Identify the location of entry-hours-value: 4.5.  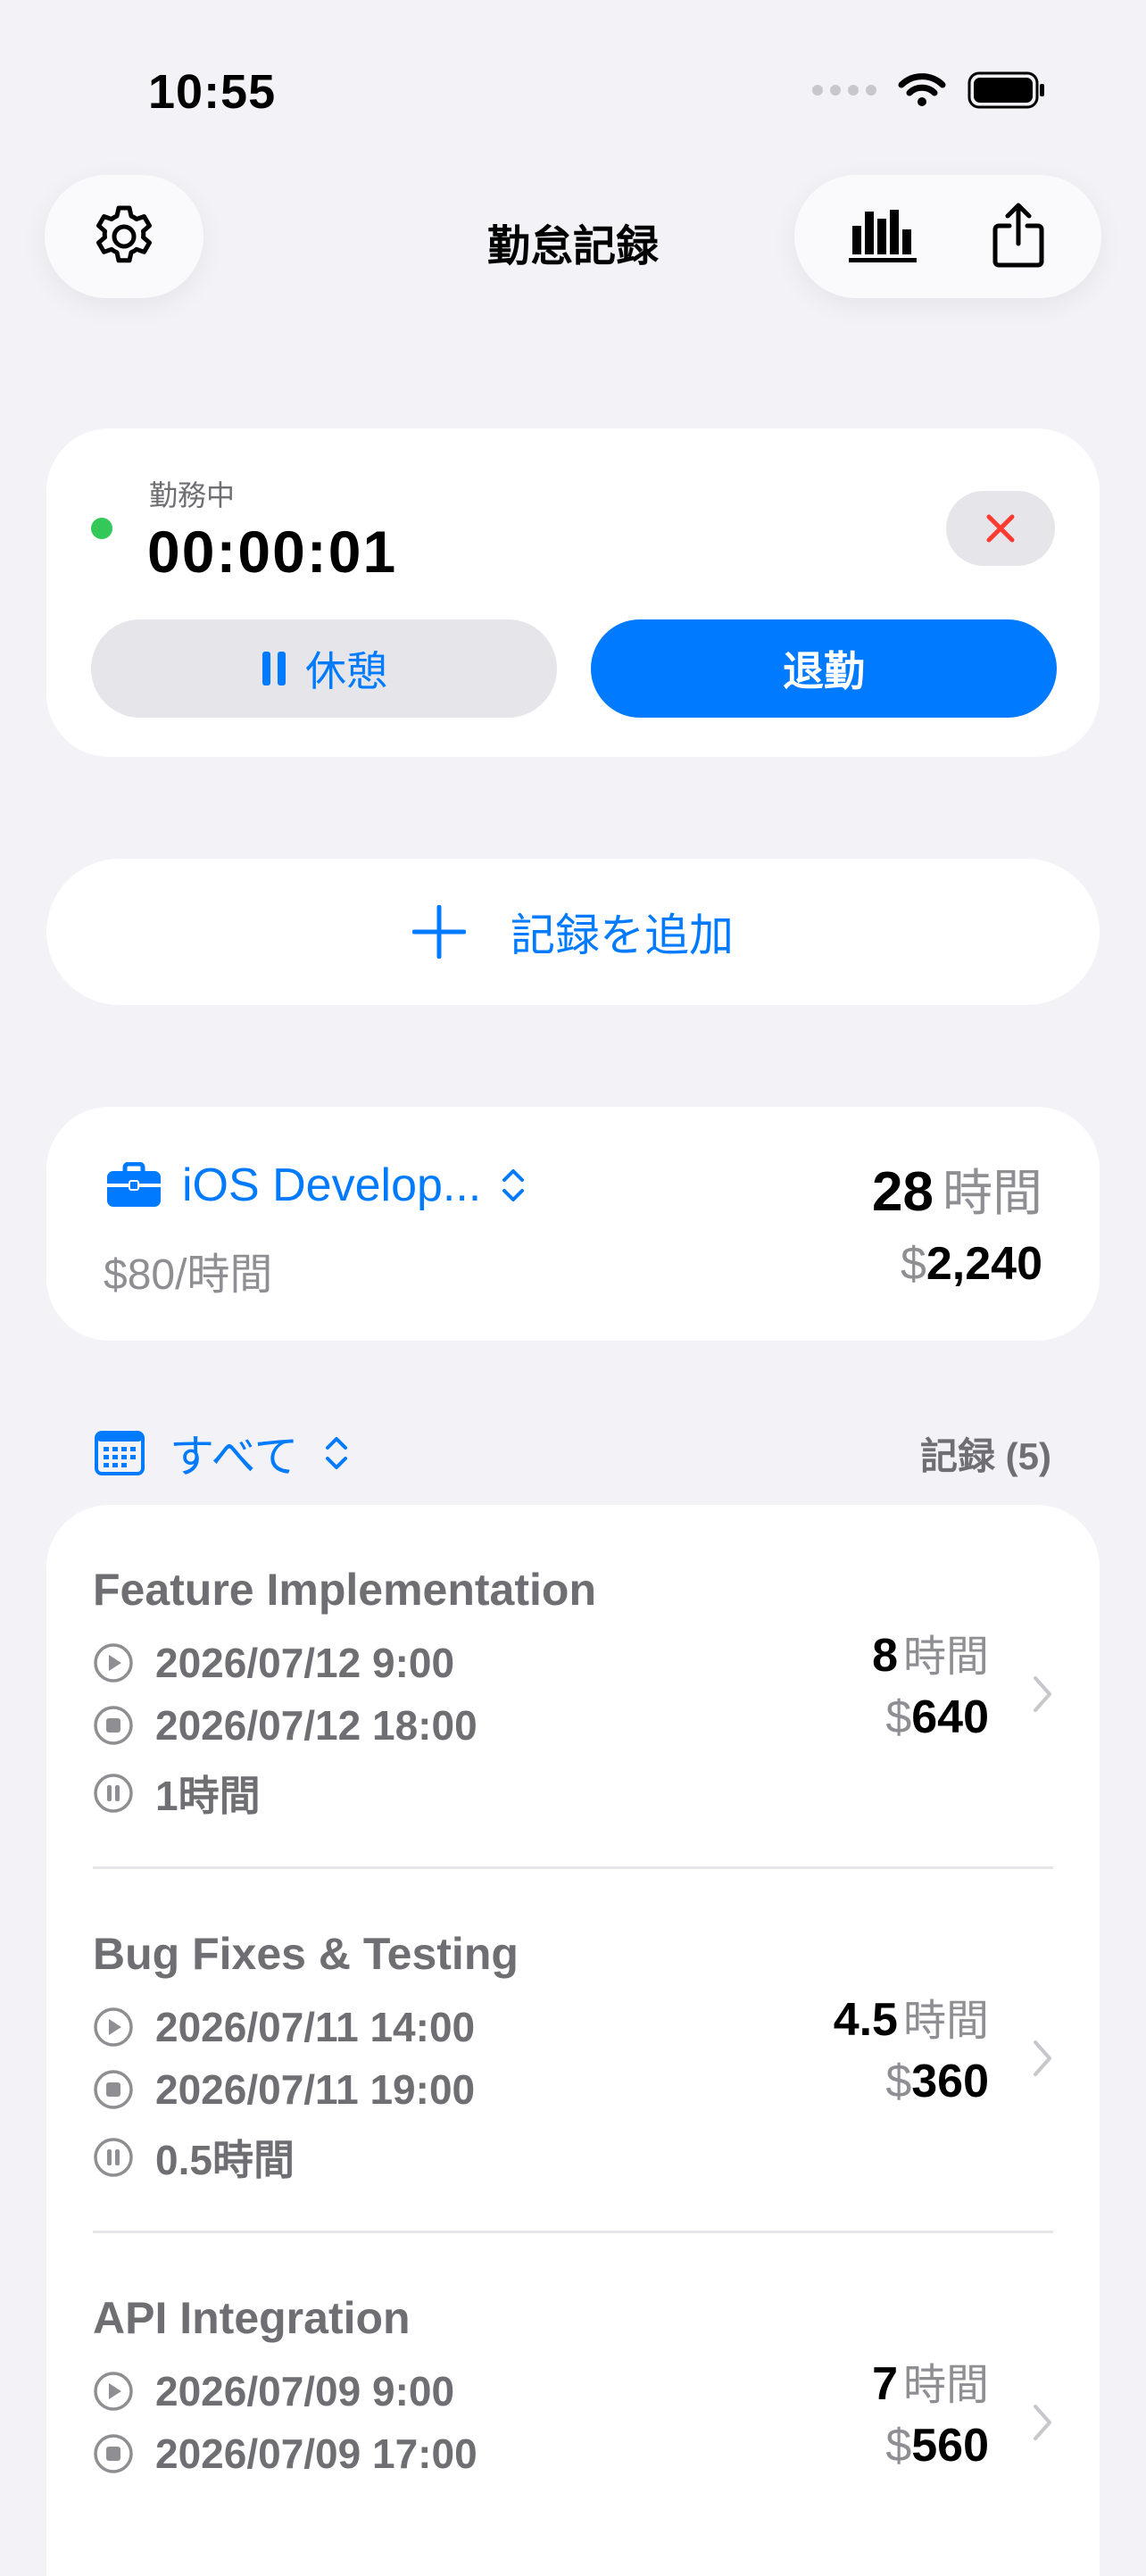
(865, 2020).